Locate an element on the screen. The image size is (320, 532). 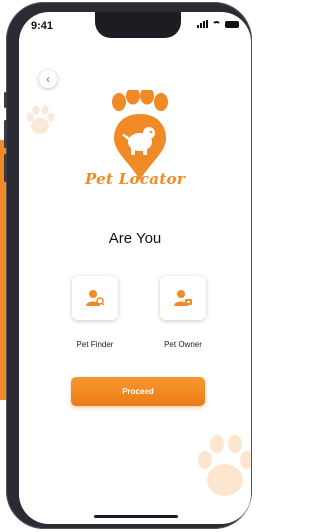
back-button: ‹ is located at coordinates (48, 79).